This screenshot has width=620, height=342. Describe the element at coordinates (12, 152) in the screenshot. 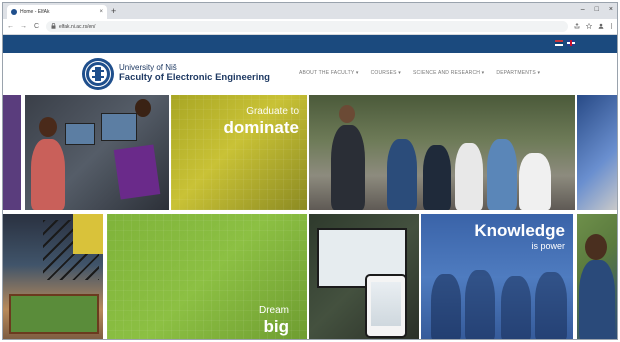

I see `hero-tile-purple-edge` at that location.